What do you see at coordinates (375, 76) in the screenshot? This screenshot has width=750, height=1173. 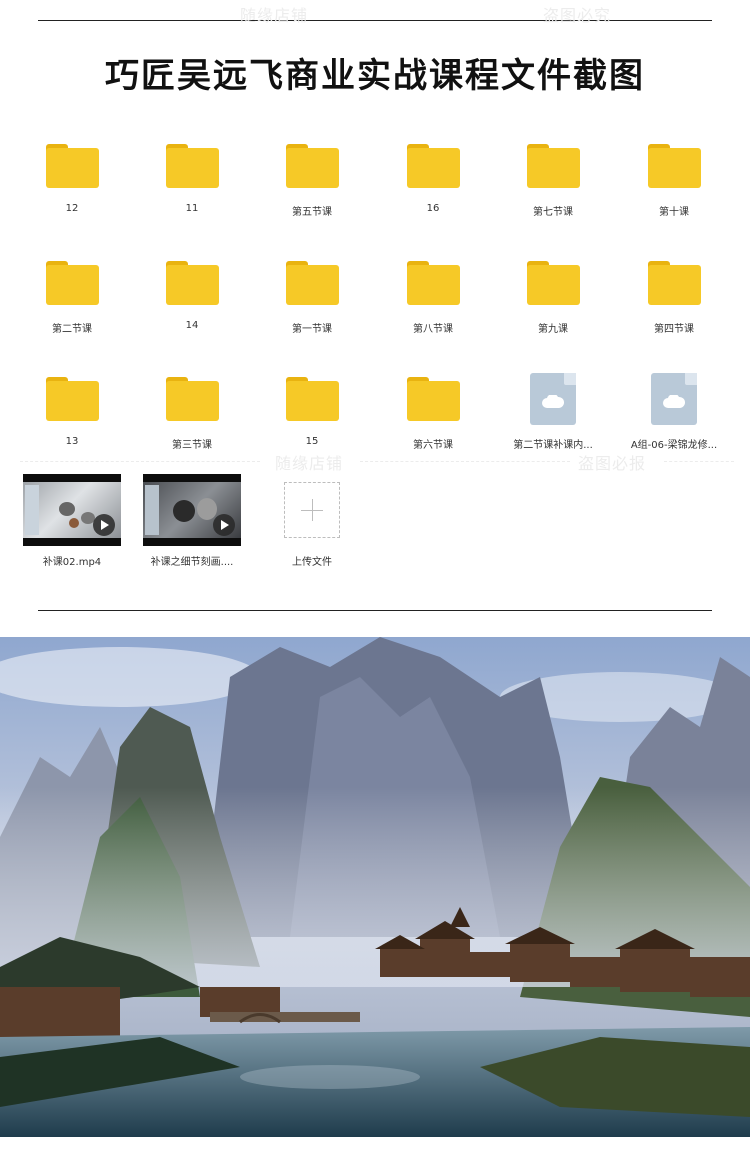 I see `page-title: 巧匠吴远飞商业实战课程文件截图` at bounding box center [375, 76].